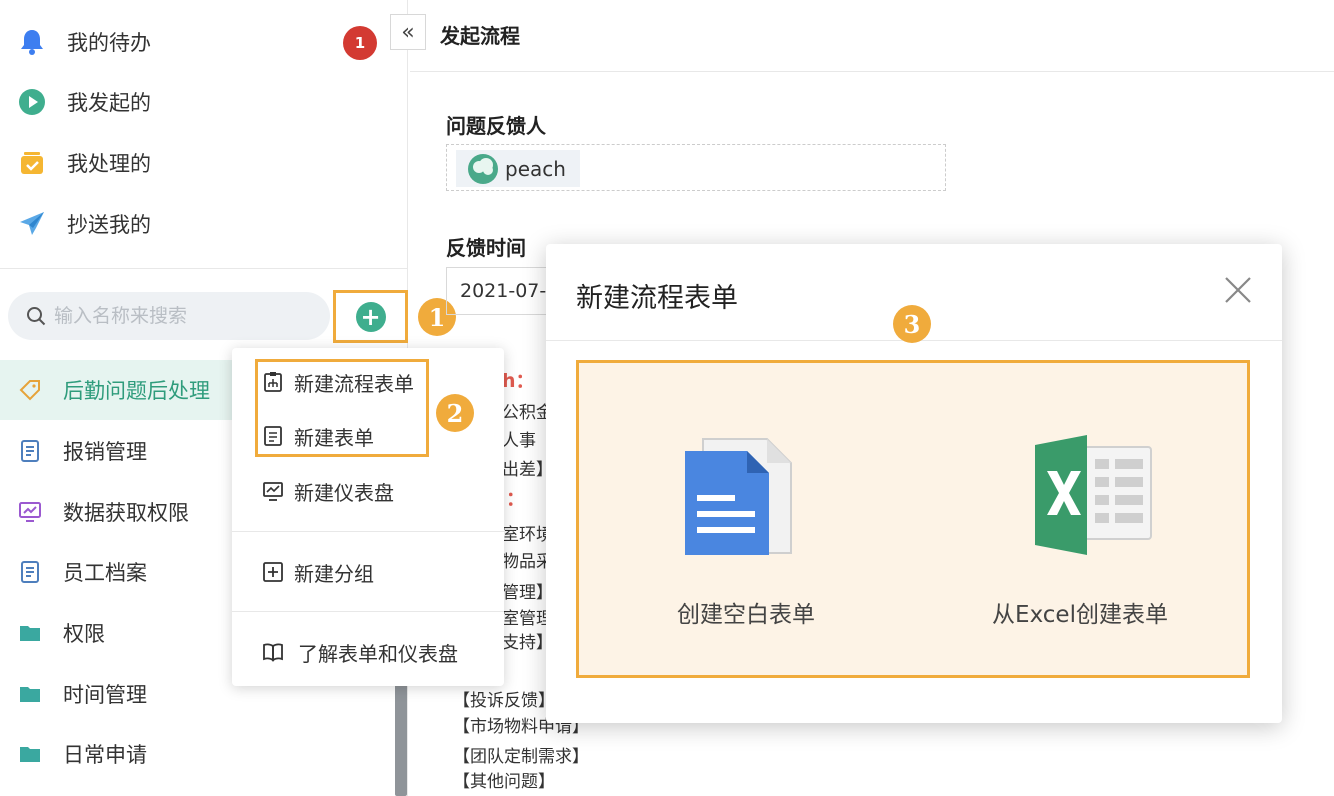  What do you see at coordinates (912, 324) in the screenshot?
I see `step-marker-3: 3` at bounding box center [912, 324].